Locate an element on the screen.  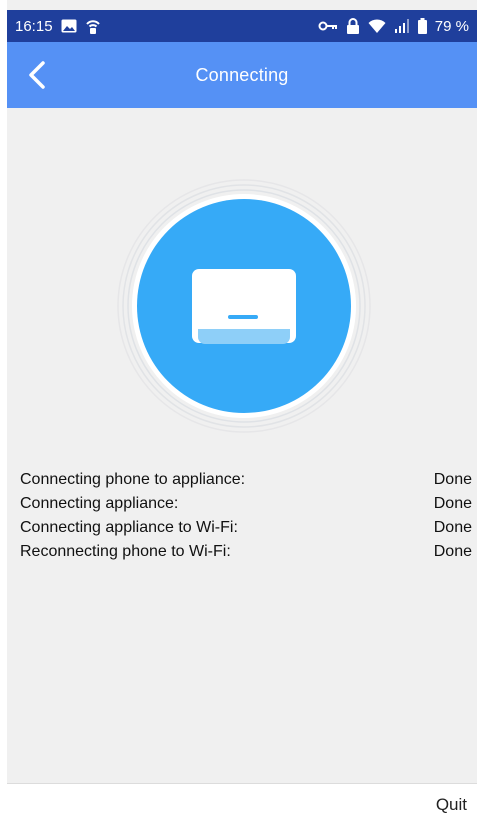
quit-button: Quit is located at coordinates (451, 805).